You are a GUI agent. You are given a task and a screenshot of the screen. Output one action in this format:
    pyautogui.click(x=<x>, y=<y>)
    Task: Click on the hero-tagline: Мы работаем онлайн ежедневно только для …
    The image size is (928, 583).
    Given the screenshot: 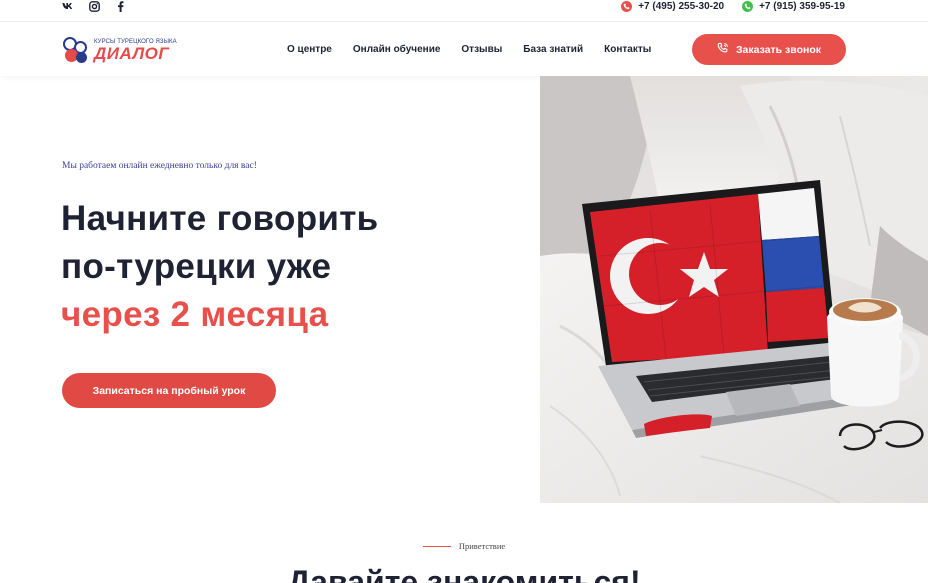 What is the action you would take?
    pyautogui.click(x=159, y=166)
    